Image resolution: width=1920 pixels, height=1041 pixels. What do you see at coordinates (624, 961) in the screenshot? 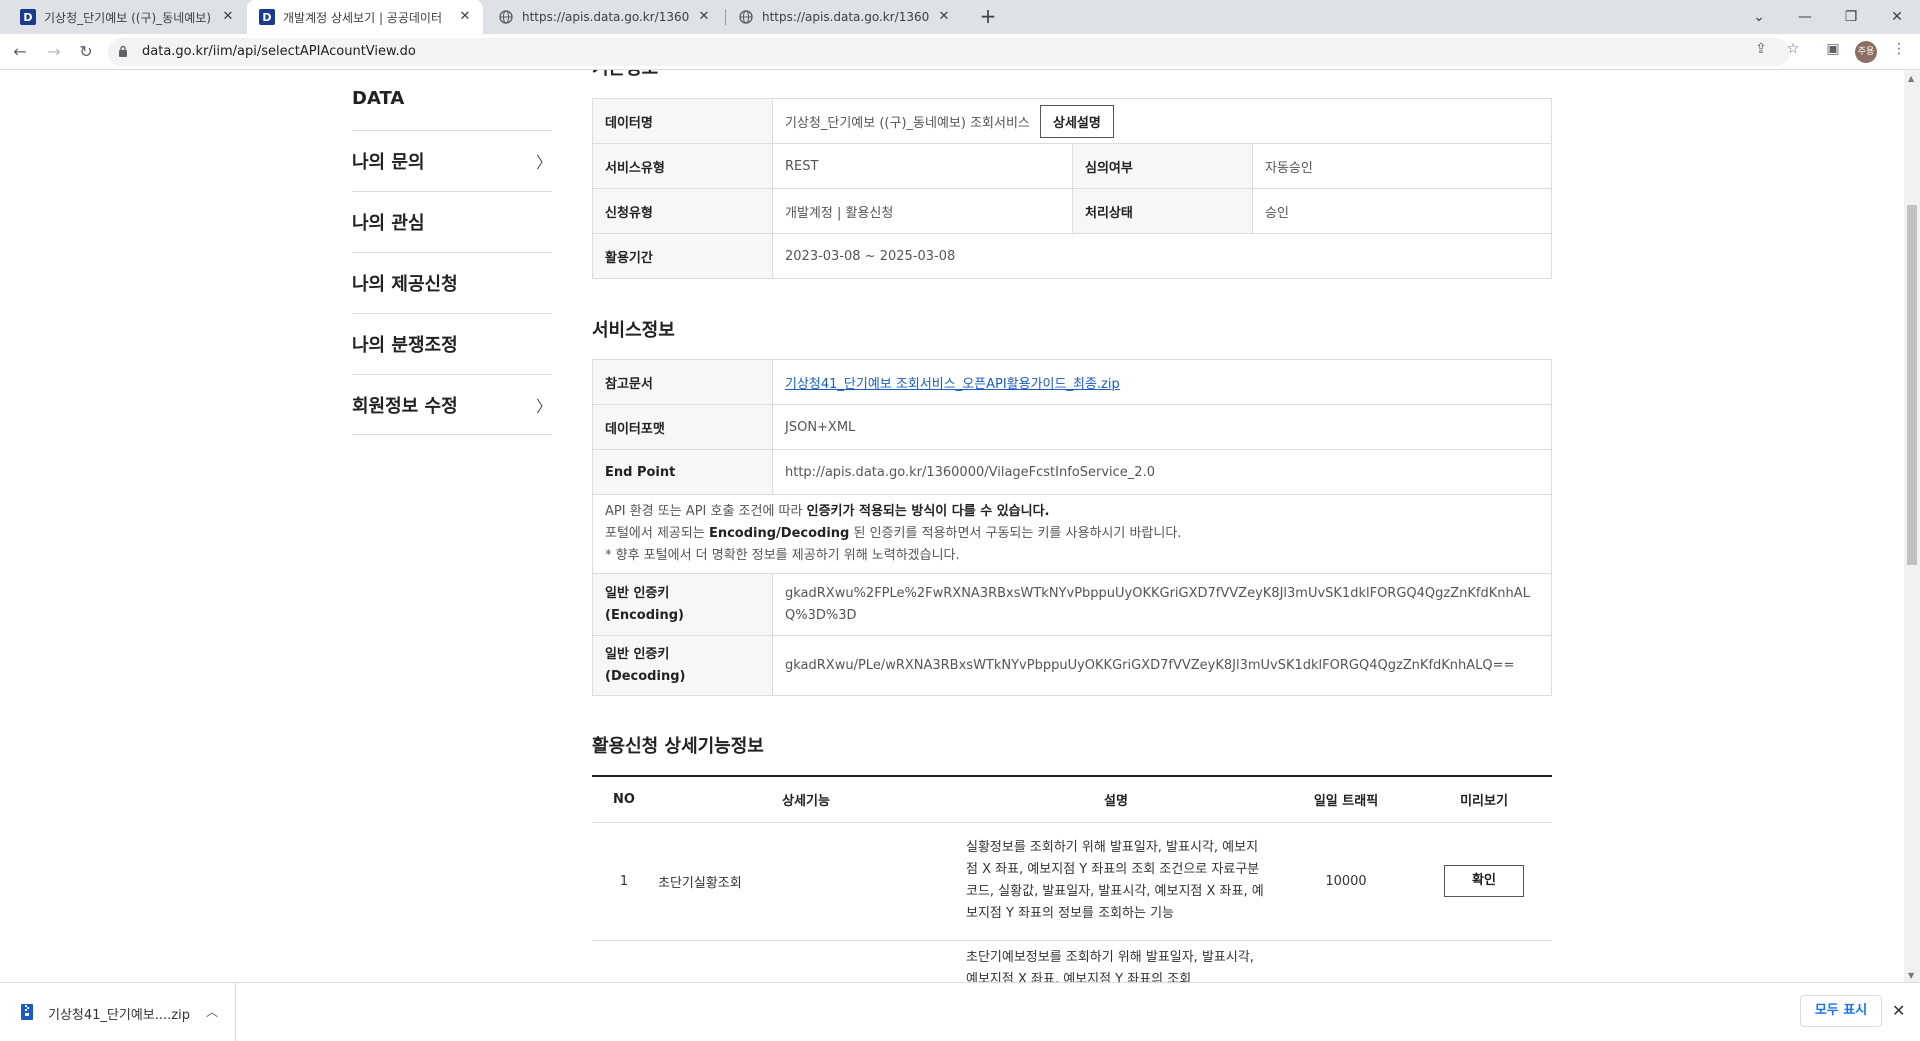
I see `row-no` at bounding box center [624, 961].